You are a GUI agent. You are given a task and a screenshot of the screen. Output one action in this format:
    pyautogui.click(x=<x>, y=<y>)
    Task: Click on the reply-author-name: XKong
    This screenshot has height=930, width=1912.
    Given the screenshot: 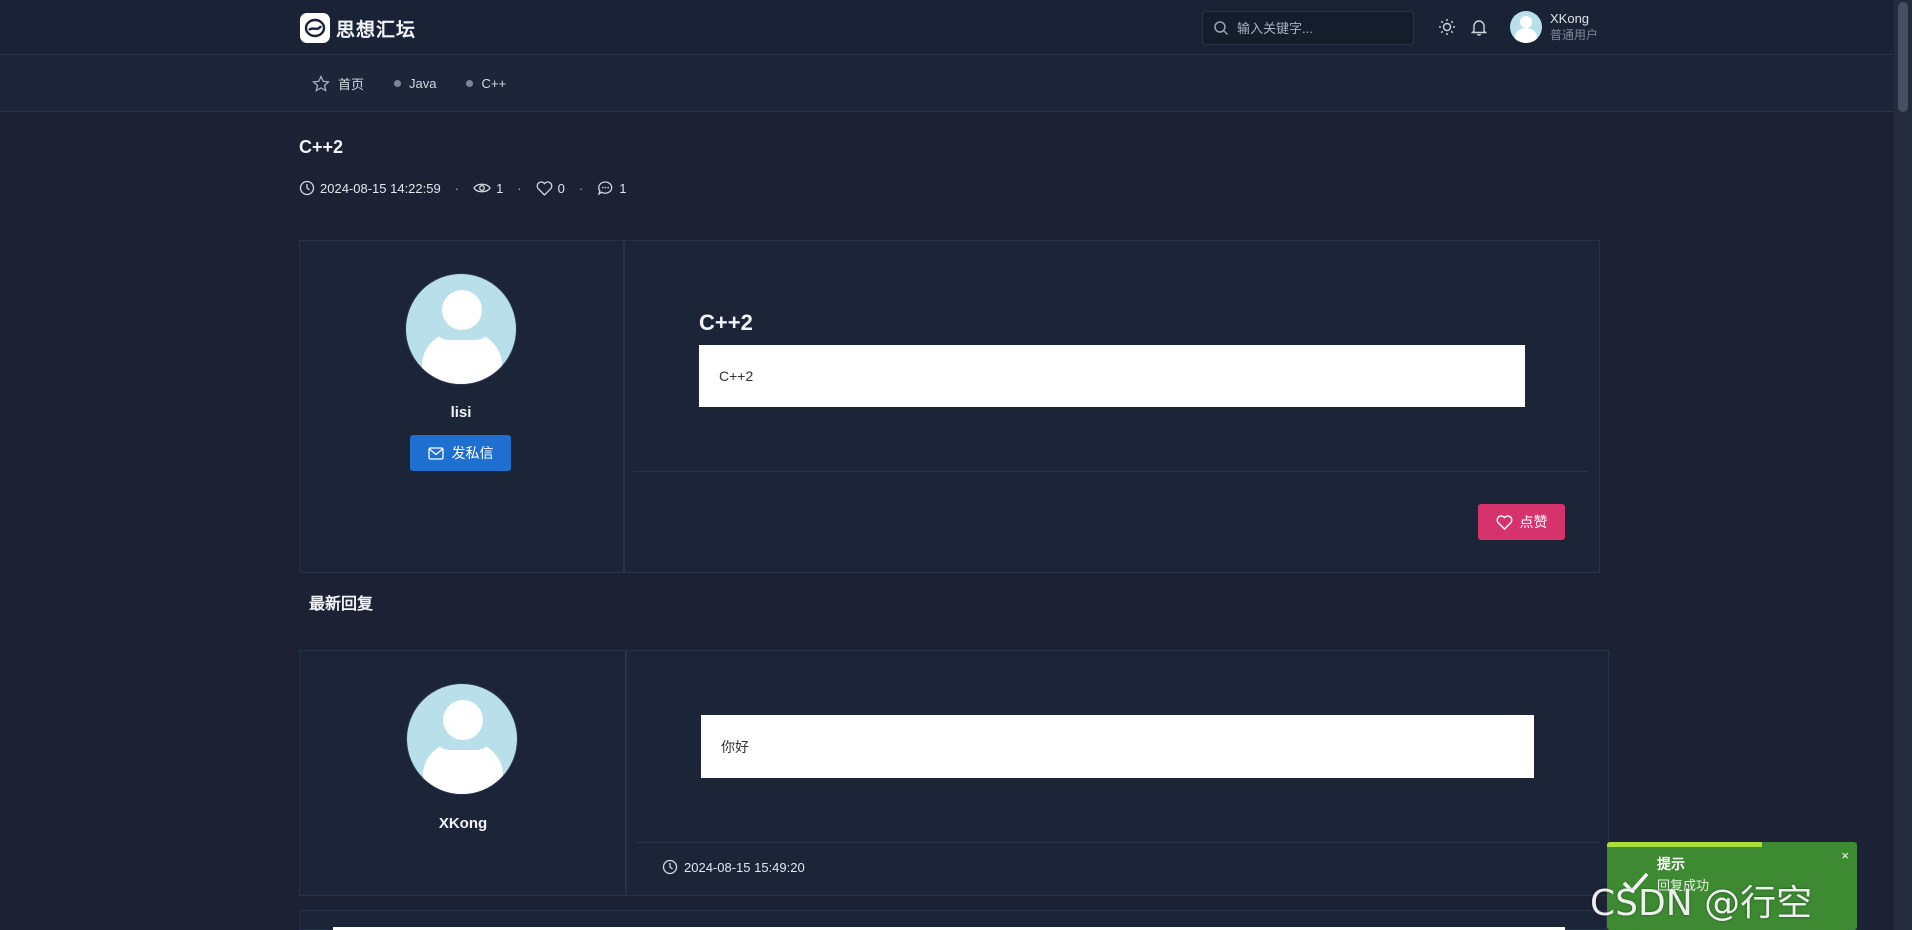 What is the action you would take?
    pyautogui.click(x=463, y=823)
    